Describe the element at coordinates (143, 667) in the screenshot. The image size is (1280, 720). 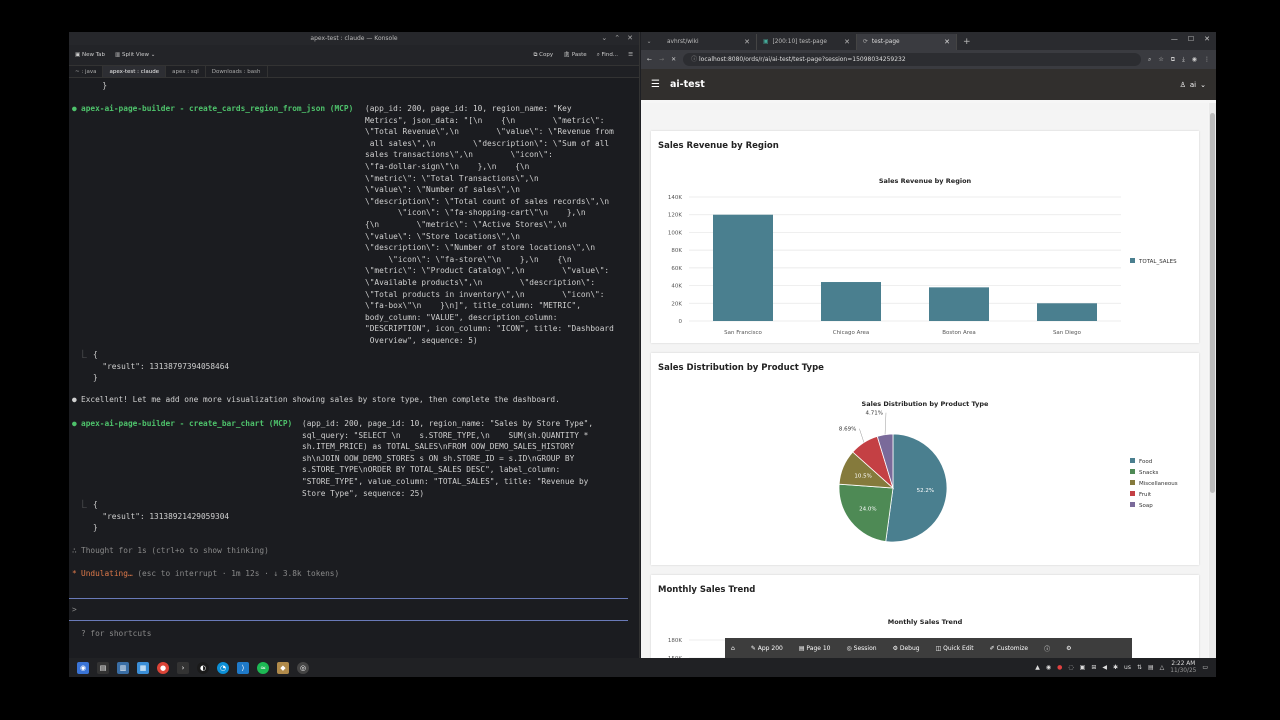
I see `file-manager-icon: ▦` at that location.